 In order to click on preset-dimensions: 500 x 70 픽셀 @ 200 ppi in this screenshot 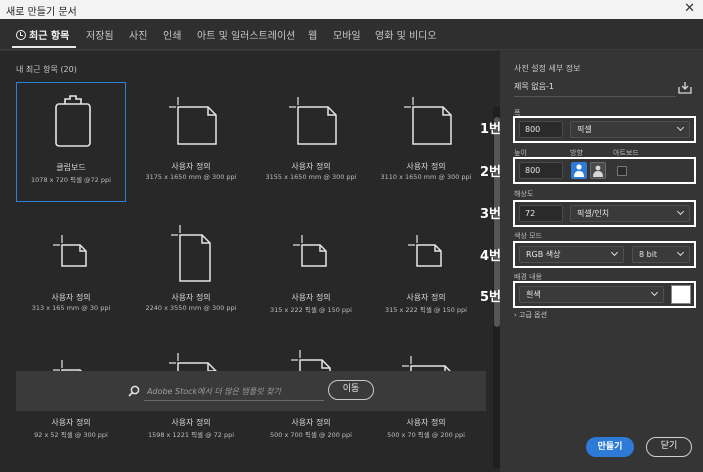, I will do `click(426, 435)`.